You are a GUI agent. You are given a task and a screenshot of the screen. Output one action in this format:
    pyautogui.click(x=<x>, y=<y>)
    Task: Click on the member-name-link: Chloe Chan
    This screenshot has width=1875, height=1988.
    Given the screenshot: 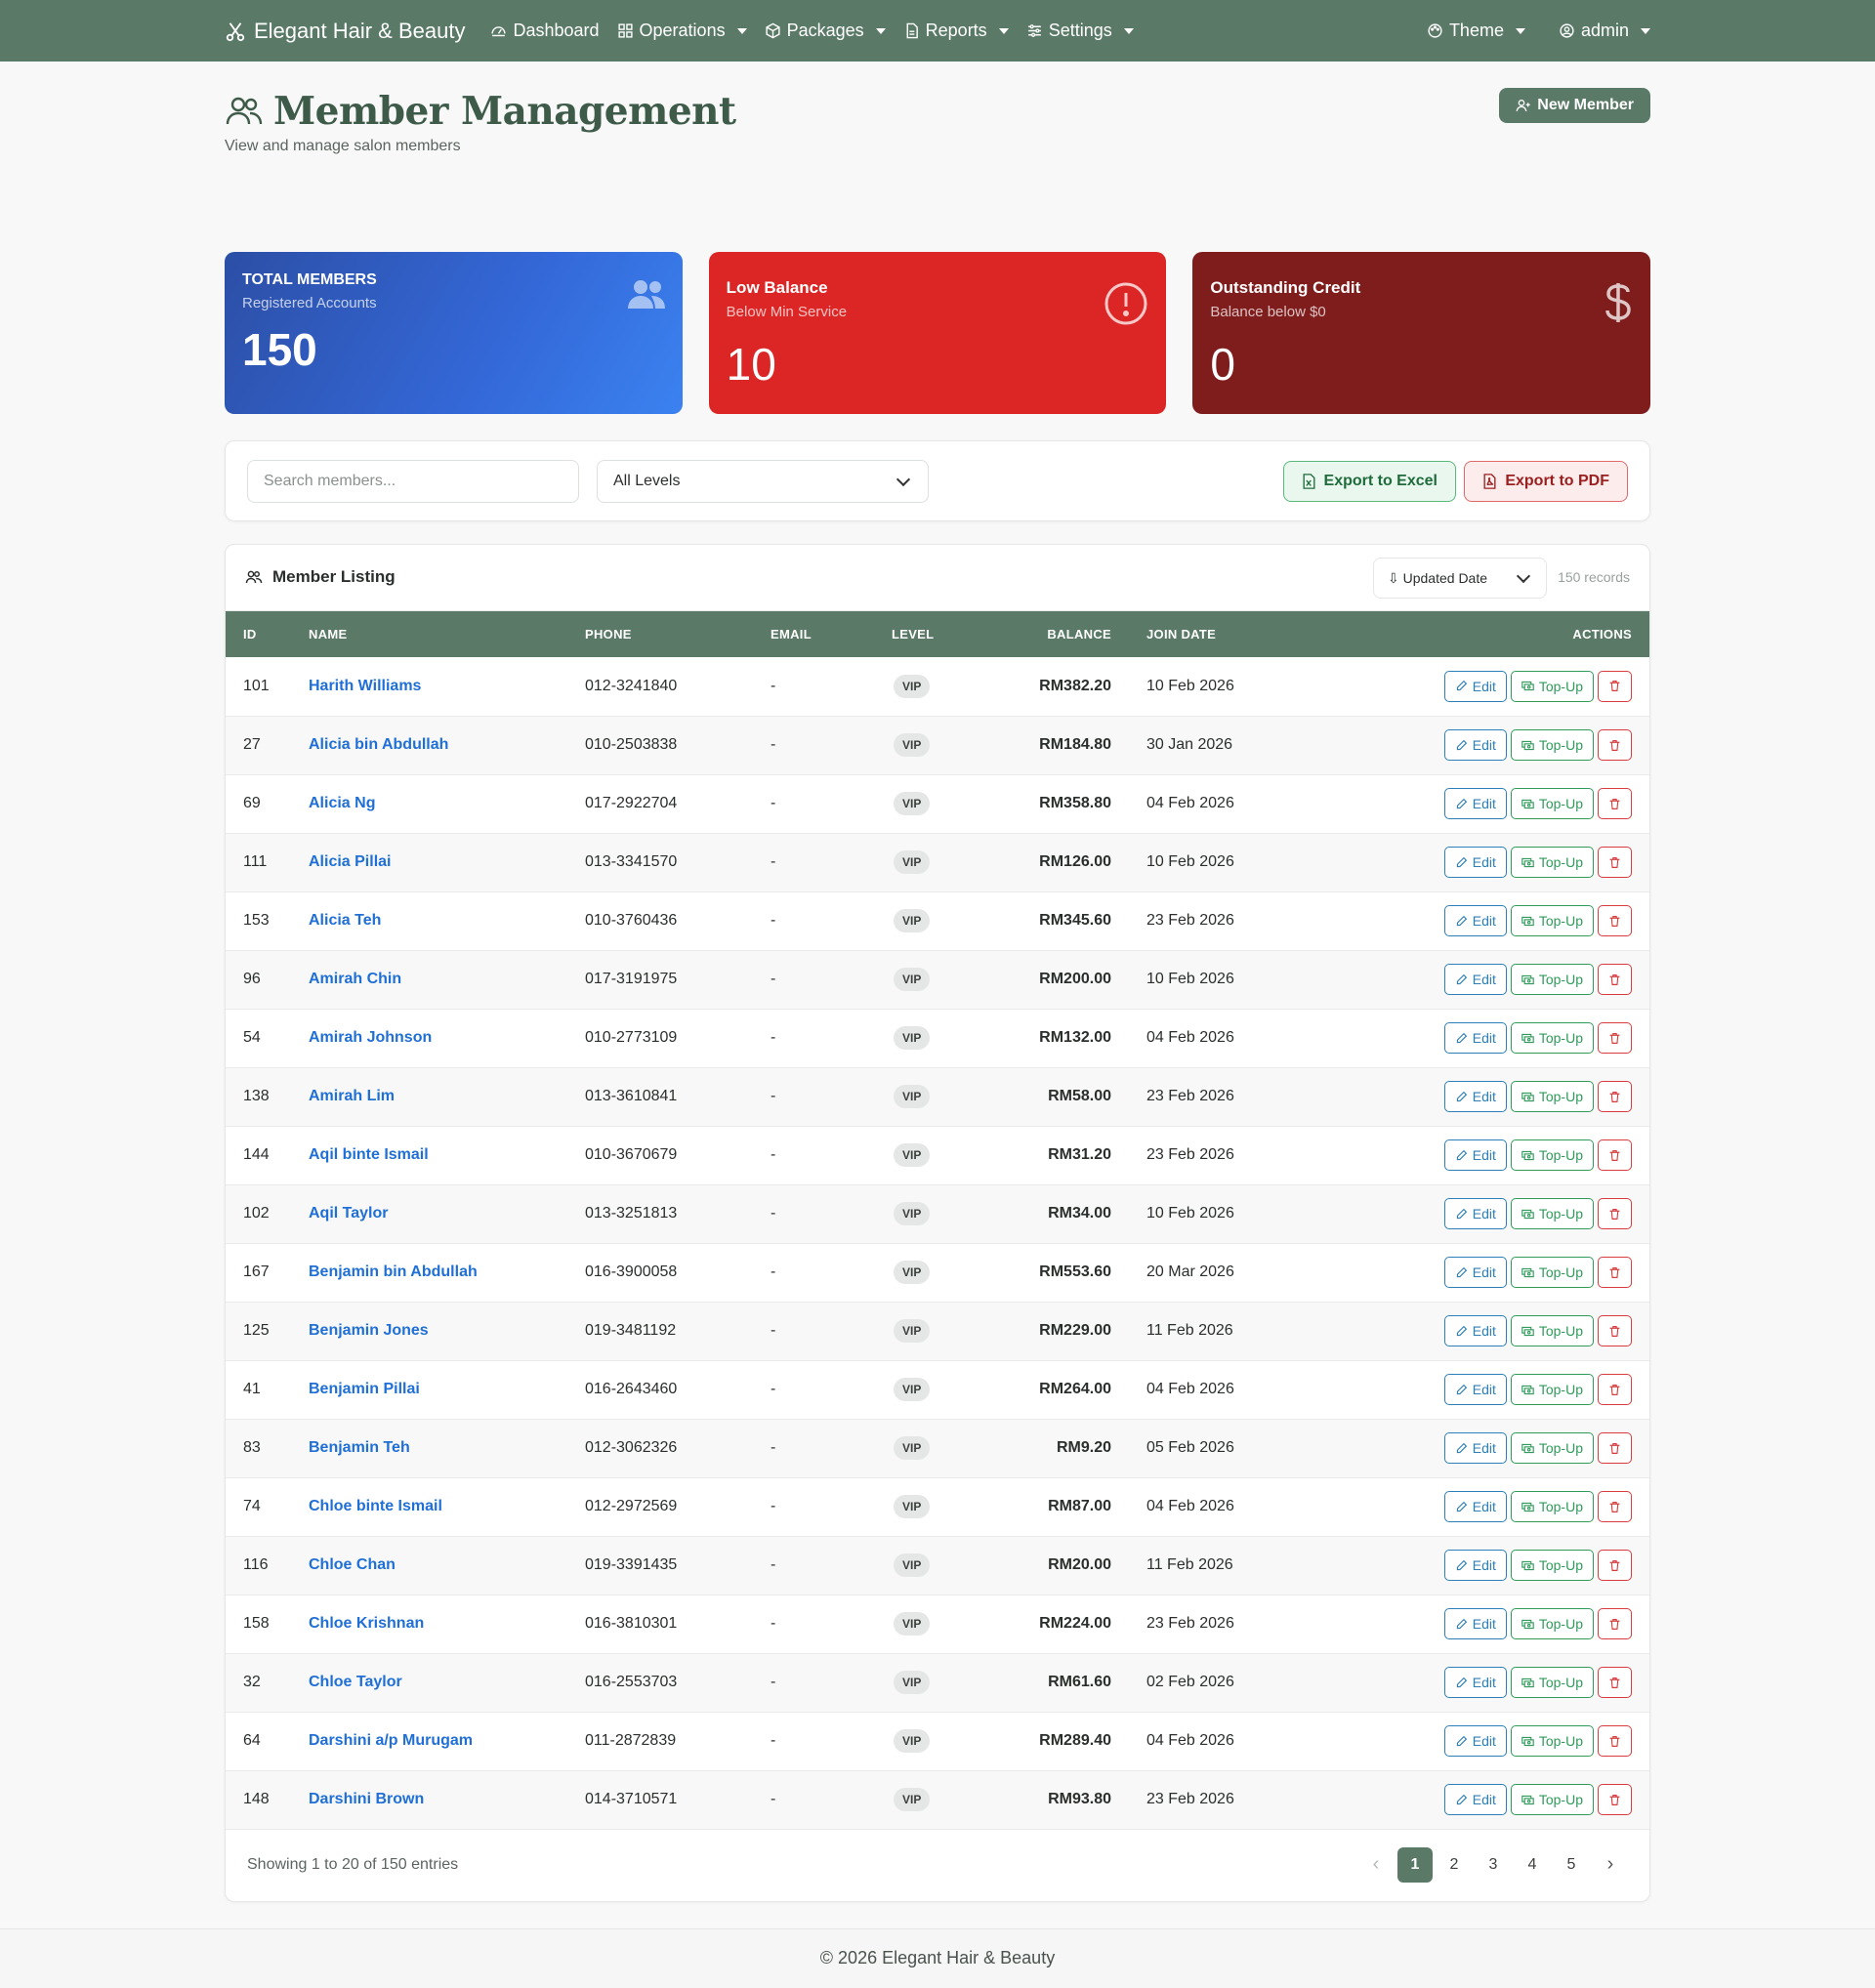 What is the action you would take?
    pyautogui.click(x=447, y=1565)
    